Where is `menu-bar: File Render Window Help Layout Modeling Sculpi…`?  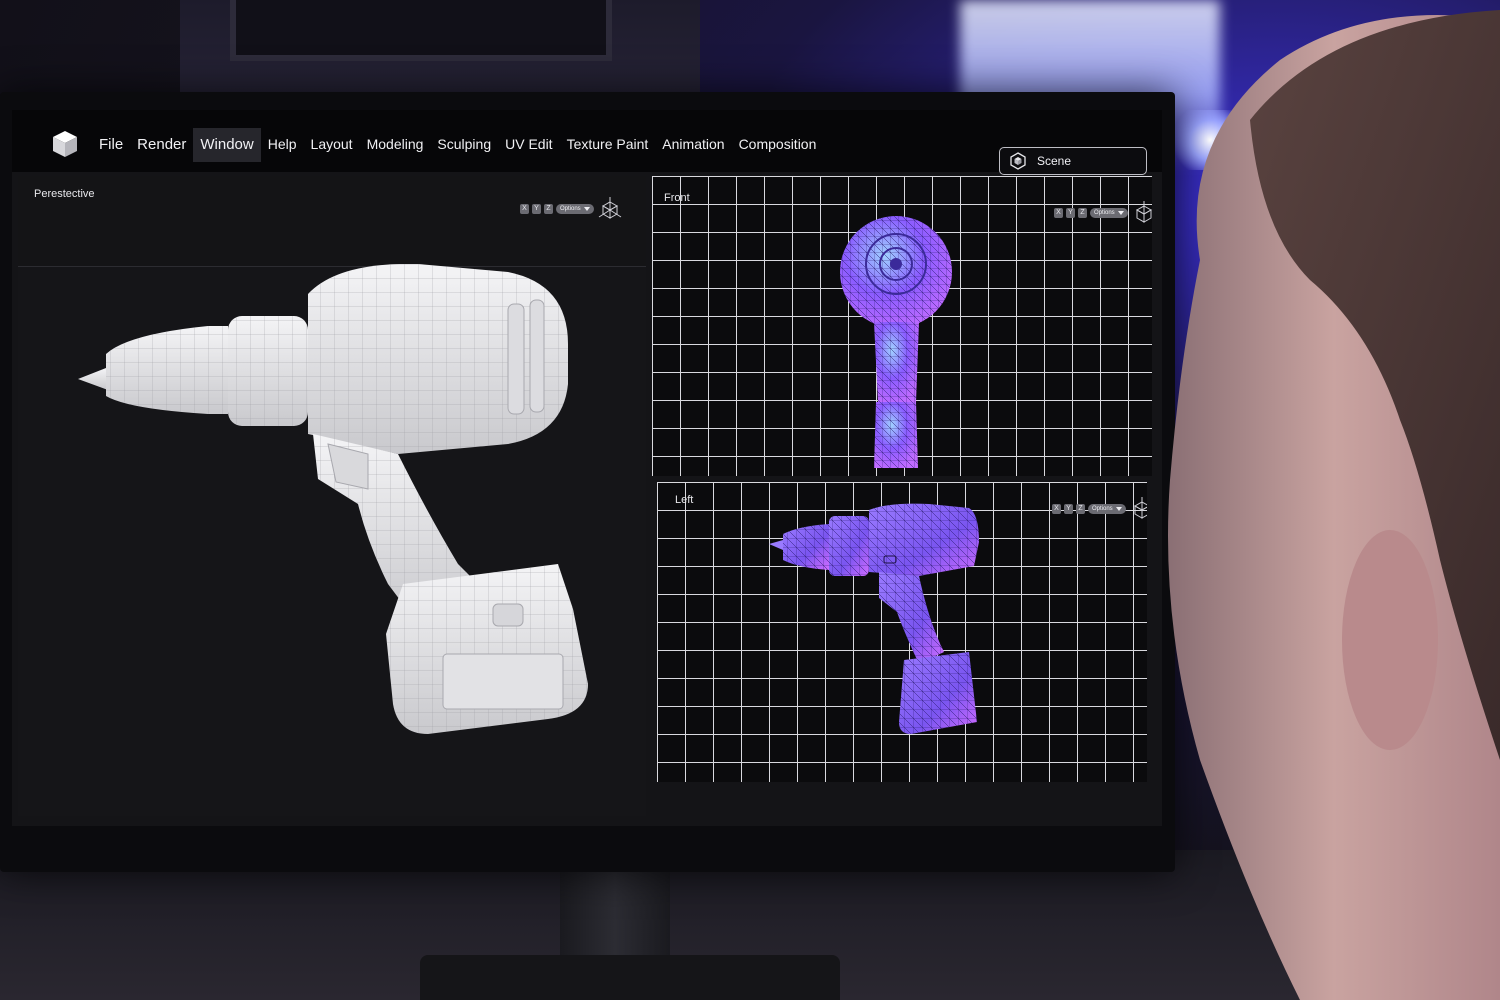
menu-bar: File Render Window Help Layout Modeling Sculpi… is located at coordinates (587, 142).